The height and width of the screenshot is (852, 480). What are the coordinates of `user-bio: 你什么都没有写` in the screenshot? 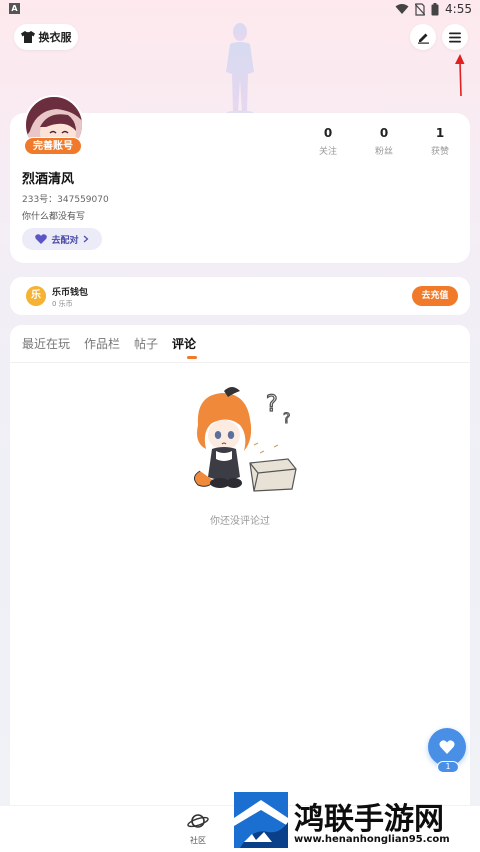 It's located at (54, 217).